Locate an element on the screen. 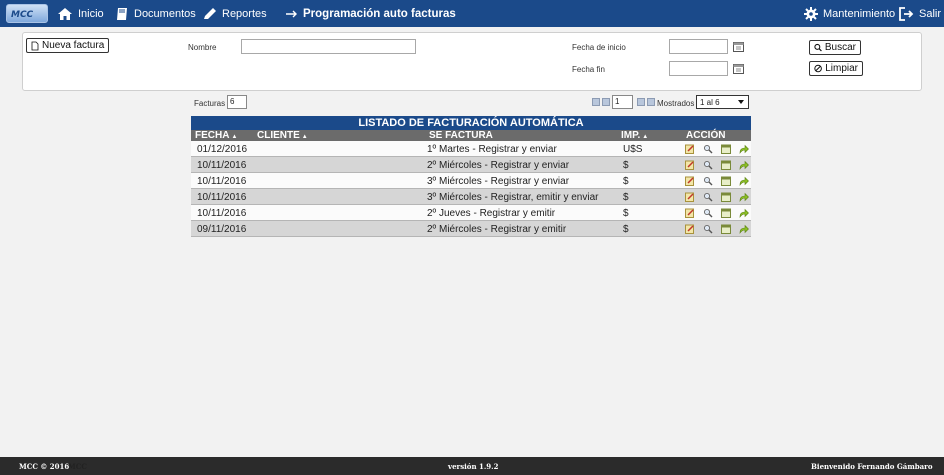  arrow-right-icon is located at coordinates (291, 13).